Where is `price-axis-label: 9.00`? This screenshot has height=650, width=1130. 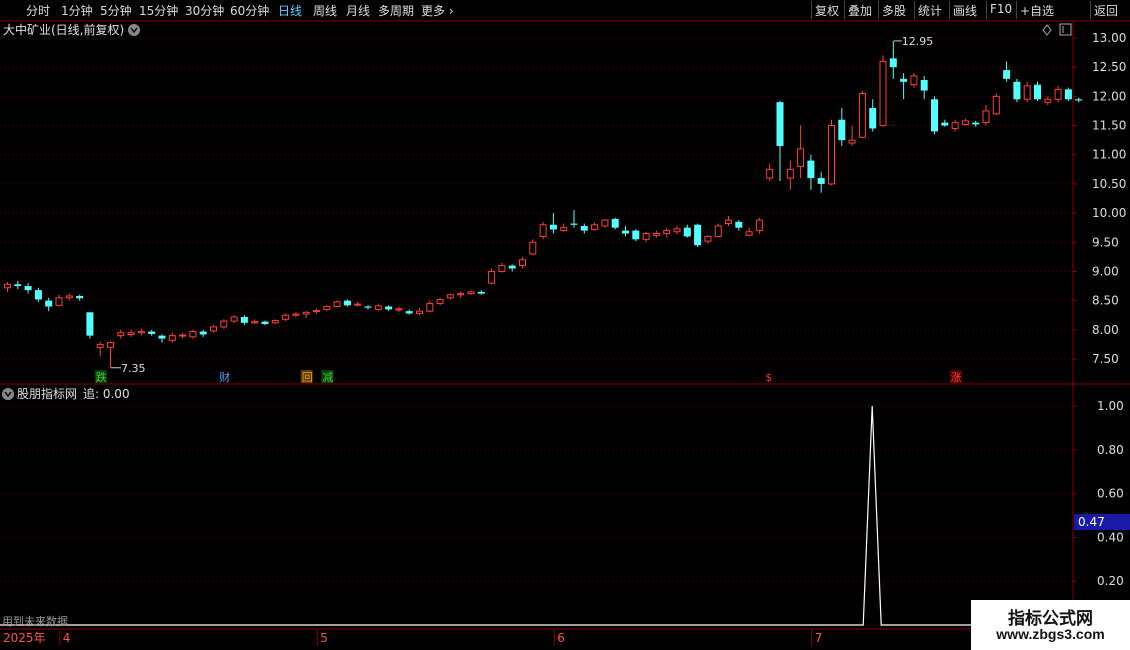 price-axis-label: 9.00 is located at coordinates (1105, 271).